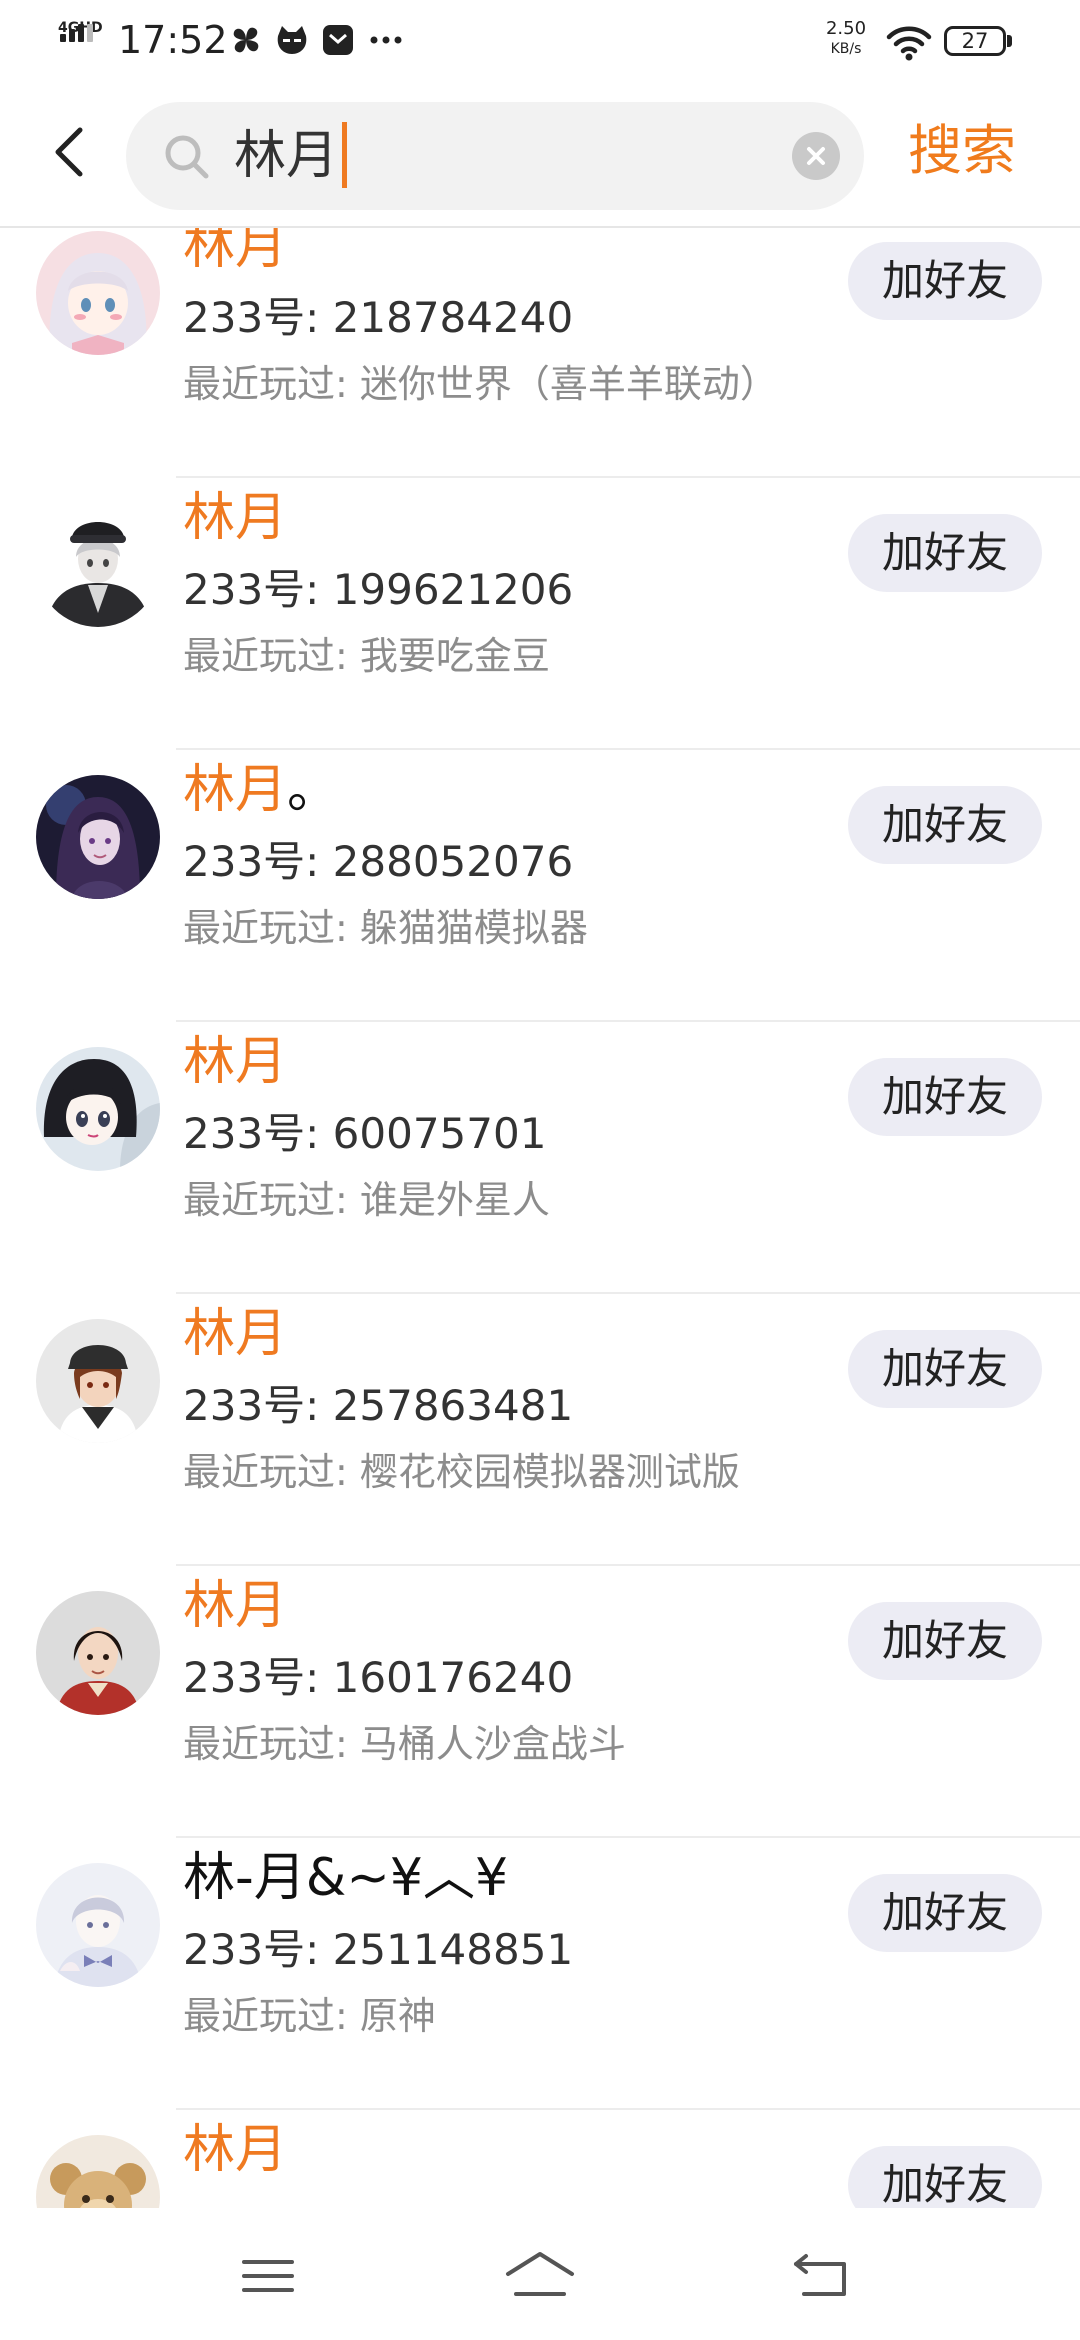 The height and width of the screenshot is (2340, 1080). What do you see at coordinates (962, 151) in the screenshot?
I see `search-button: 搜索` at bounding box center [962, 151].